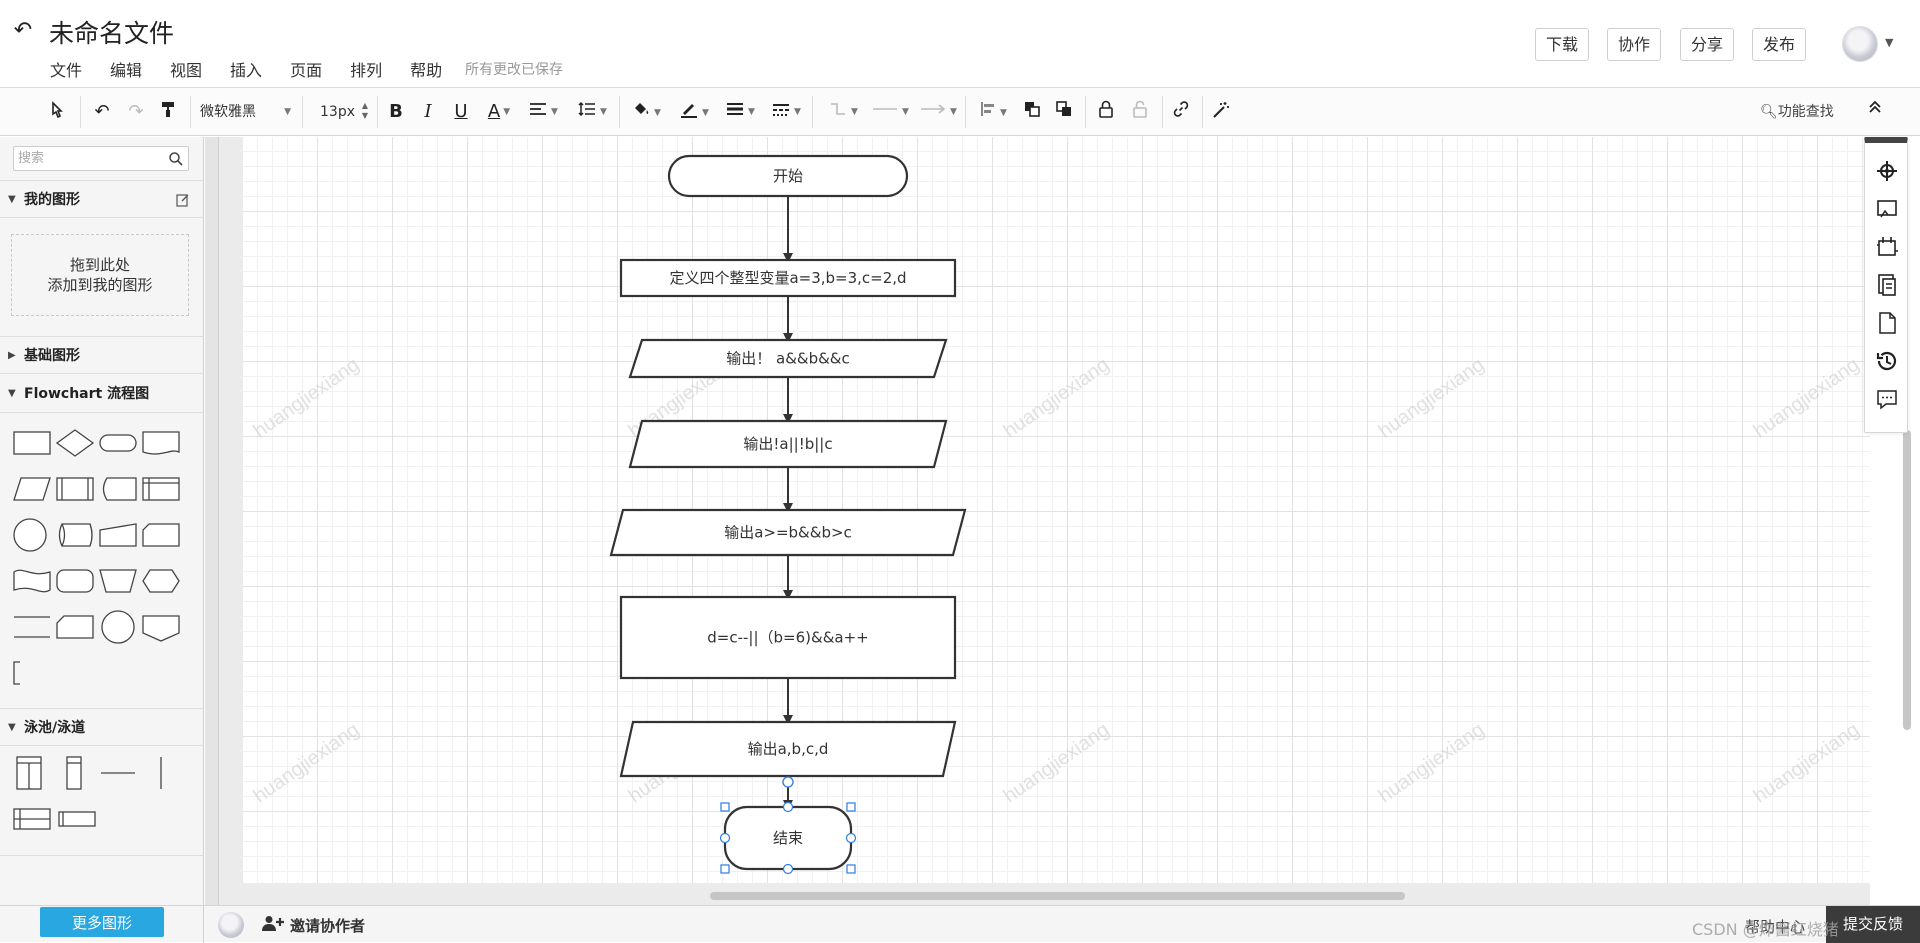 The height and width of the screenshot is (943, 1920). What do you see at coordinates (786, 112) in the screenshot?
I see `line-style-icon: ▼` at bounding box center [786, 112].